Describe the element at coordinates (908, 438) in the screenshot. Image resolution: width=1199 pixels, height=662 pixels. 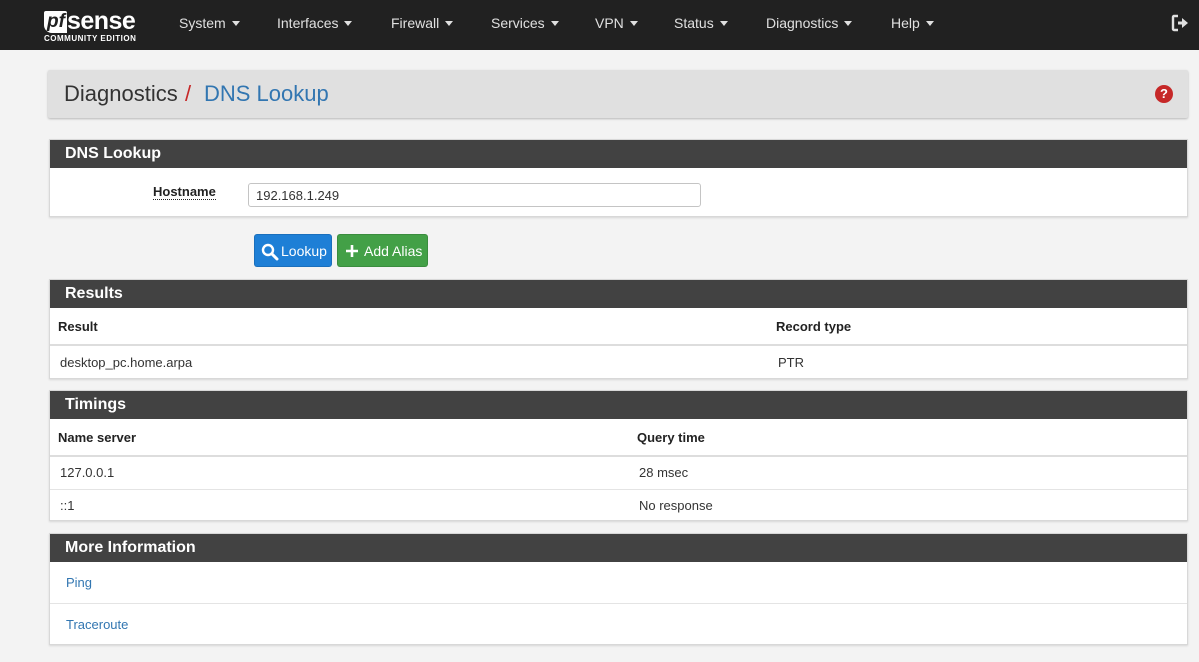
I see `column-header-query-time: Query time` at that location.